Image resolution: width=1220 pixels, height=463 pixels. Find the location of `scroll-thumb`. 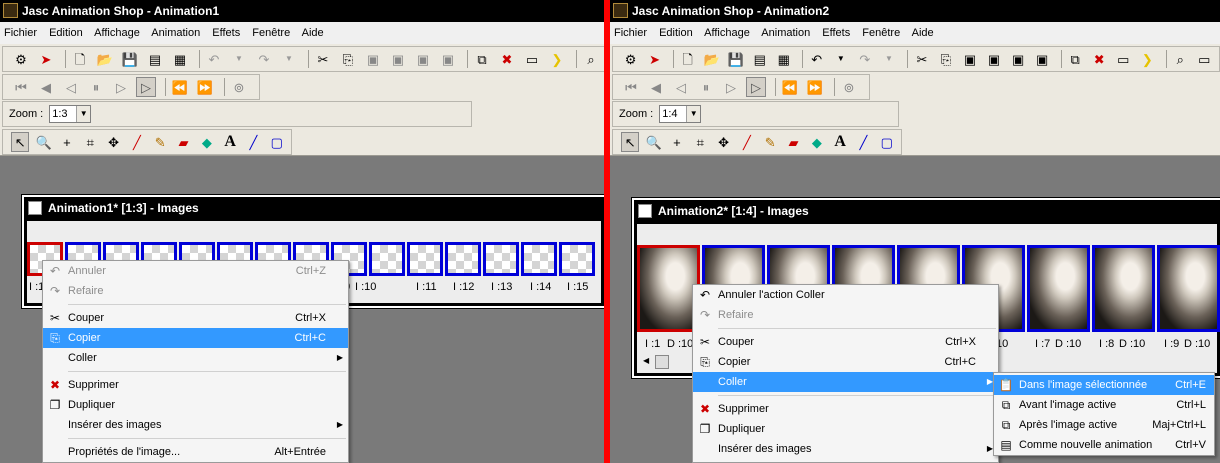

scroll-thumb is located at coordinates (662, 362).